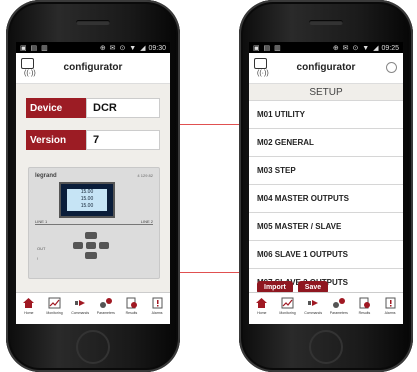 The height and width of the screenshot is (372, 417). What do you see at coordinates (41, 248) in the screenshot?
I see `led-out-label: OUT` at bounding box center [41, 248].